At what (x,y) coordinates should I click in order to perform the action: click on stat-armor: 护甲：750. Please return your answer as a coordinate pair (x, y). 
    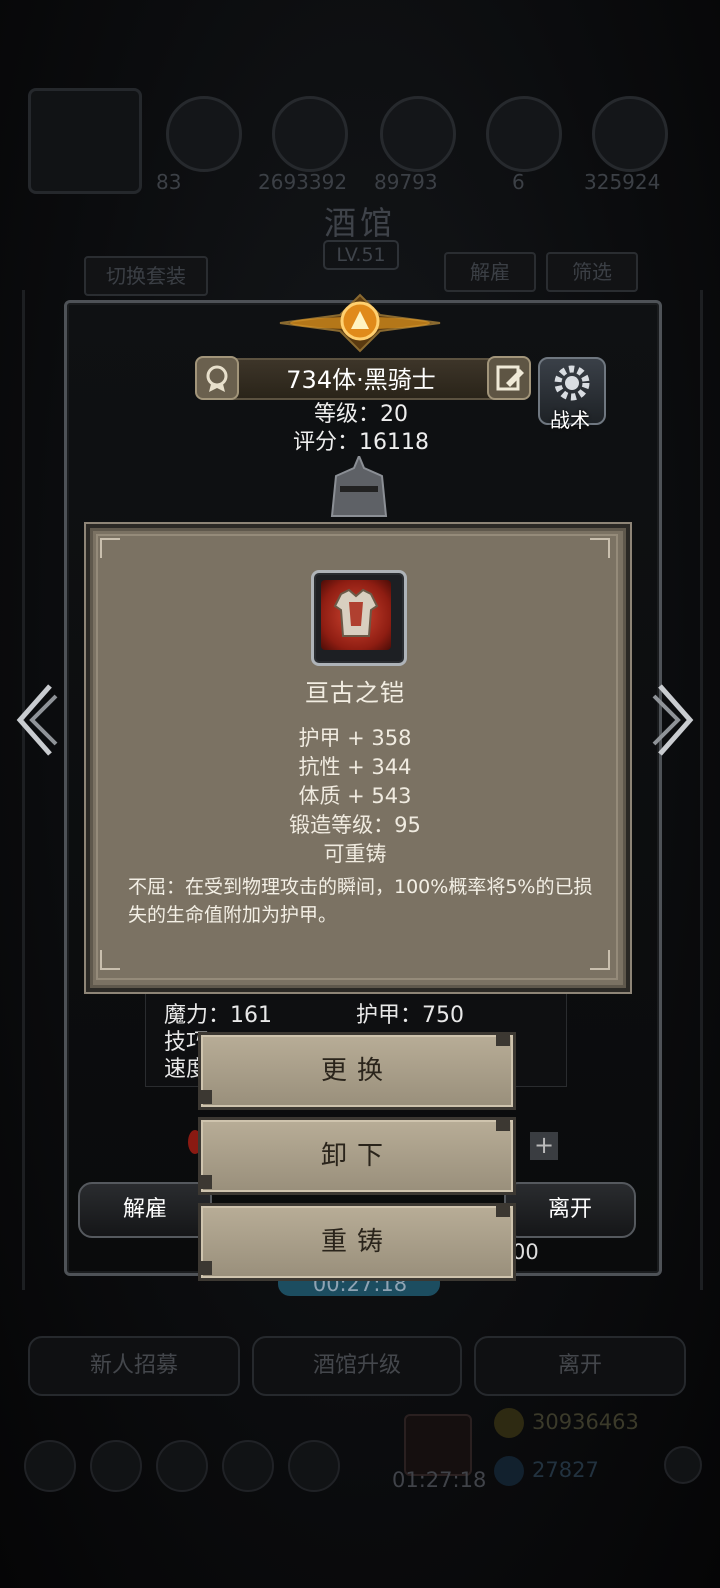
    Looking at the image, I should click on (410, 1015).